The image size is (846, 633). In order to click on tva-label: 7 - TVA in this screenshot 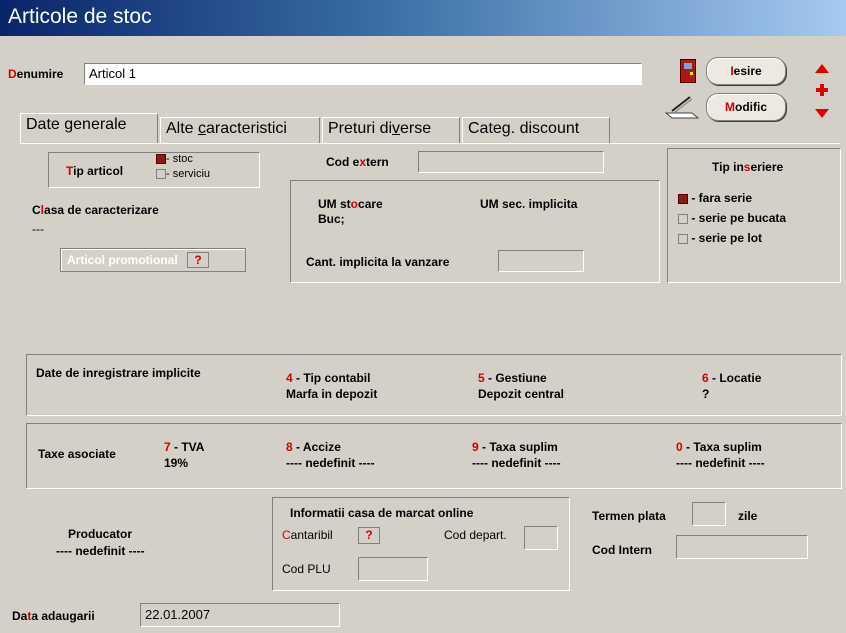, I will do `click(184, 447)`.